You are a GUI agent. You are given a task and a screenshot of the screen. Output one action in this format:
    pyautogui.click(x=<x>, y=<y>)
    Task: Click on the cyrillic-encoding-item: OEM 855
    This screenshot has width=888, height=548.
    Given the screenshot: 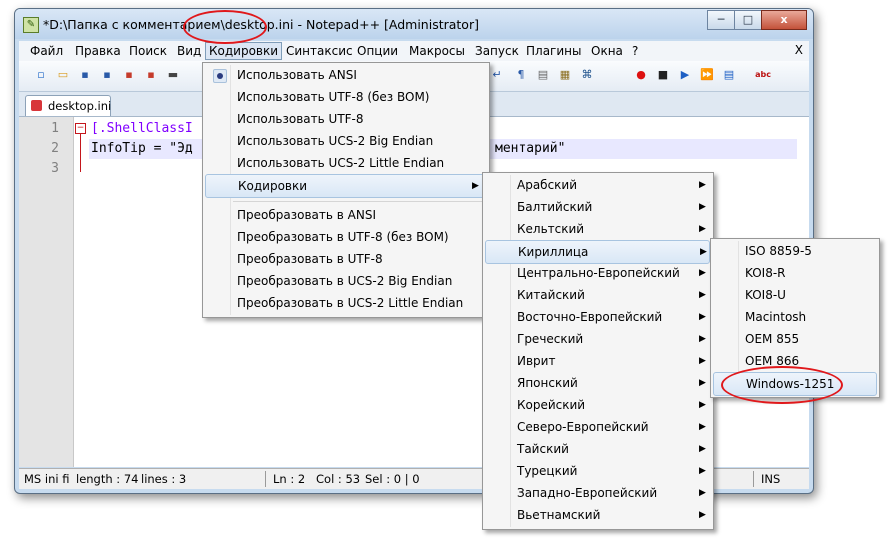 What is the action you would take?
    pyautogui.click(x=794, y=339)
    